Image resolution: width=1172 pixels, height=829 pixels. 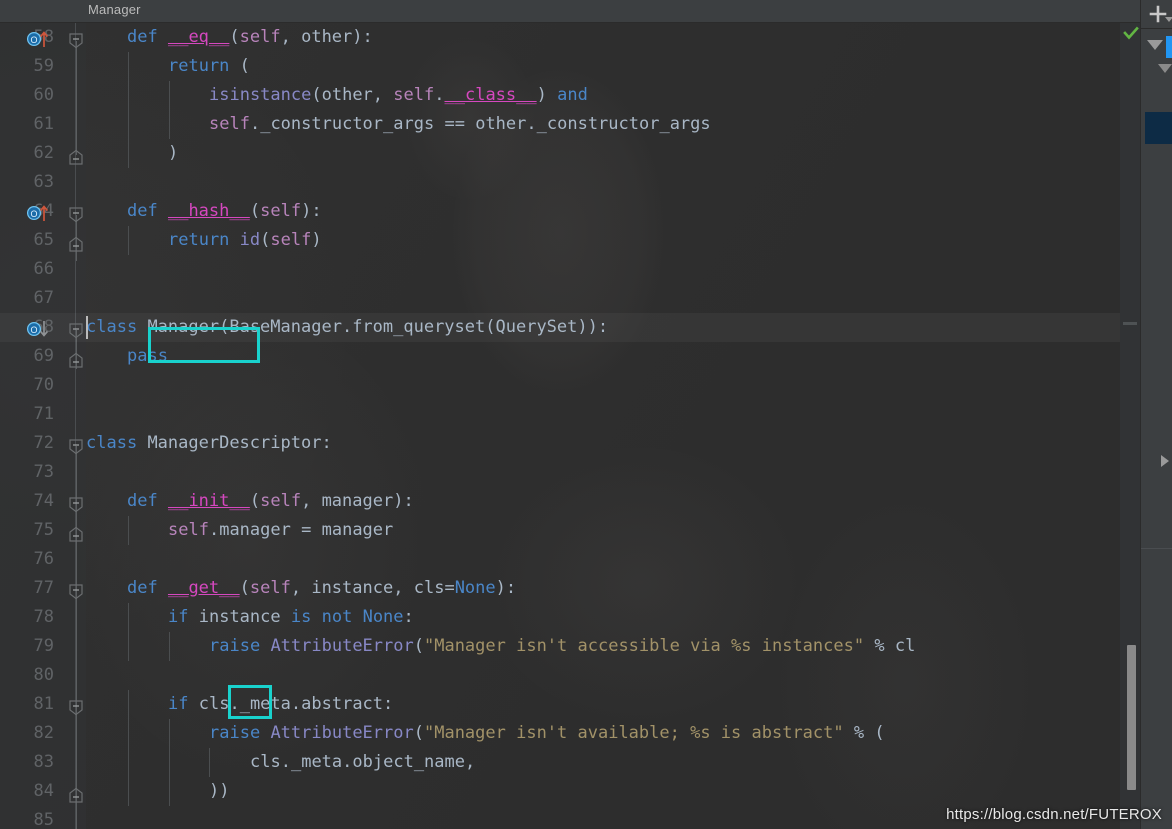 What do you see at coordinates (87, 327) in the screenshot?
I see `text-caret` at bounding box center [87, 327].